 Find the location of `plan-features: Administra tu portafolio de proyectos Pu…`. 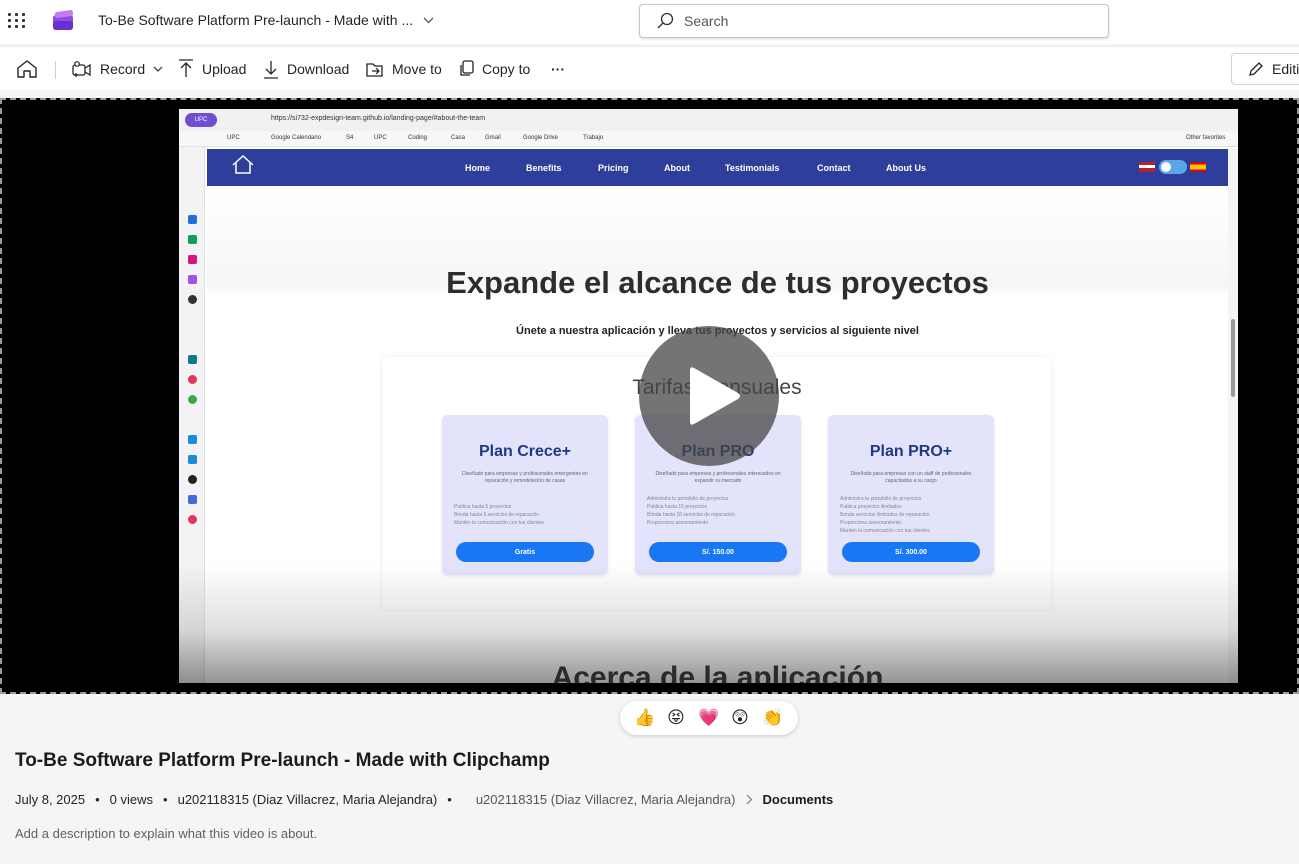

plan-features: Administra tu portafolio de proyectos Pu… is located at coordinates (691, 511).